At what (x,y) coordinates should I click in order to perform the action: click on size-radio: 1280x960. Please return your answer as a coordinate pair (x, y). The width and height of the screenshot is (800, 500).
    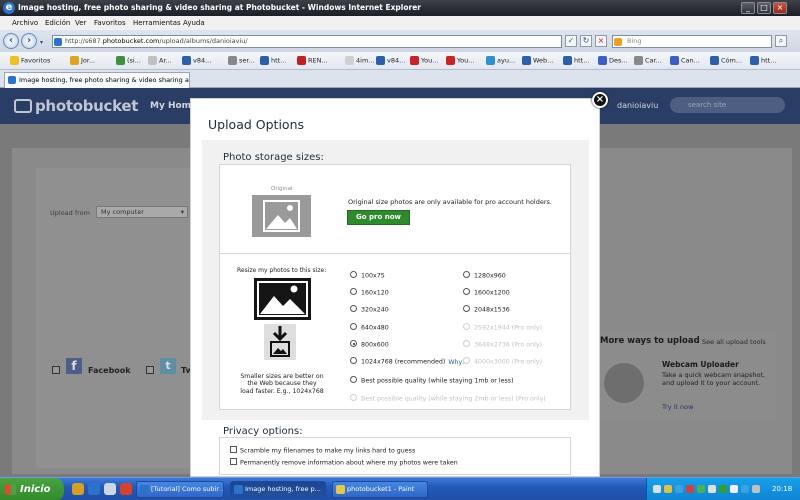
    Looking at the image, I should click on (484, 275).